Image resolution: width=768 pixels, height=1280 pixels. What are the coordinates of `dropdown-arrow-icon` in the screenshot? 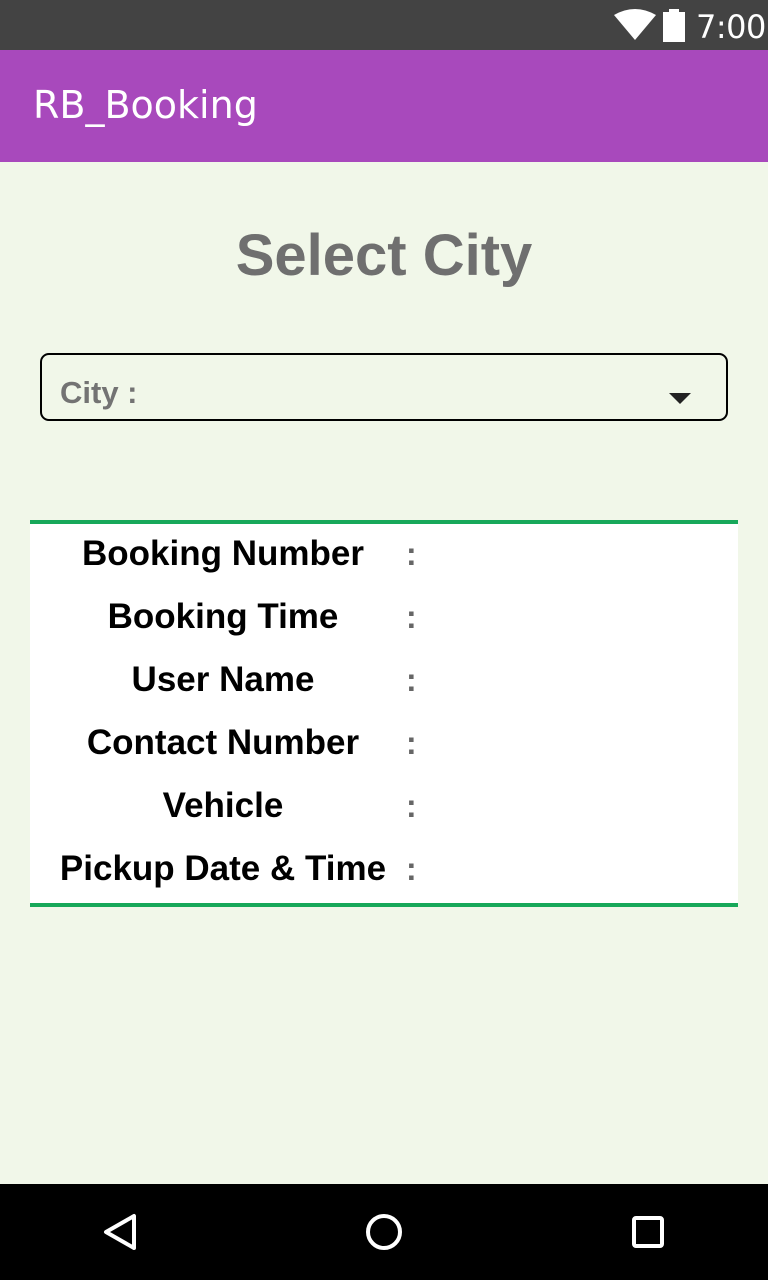 It's located at (680, 398).